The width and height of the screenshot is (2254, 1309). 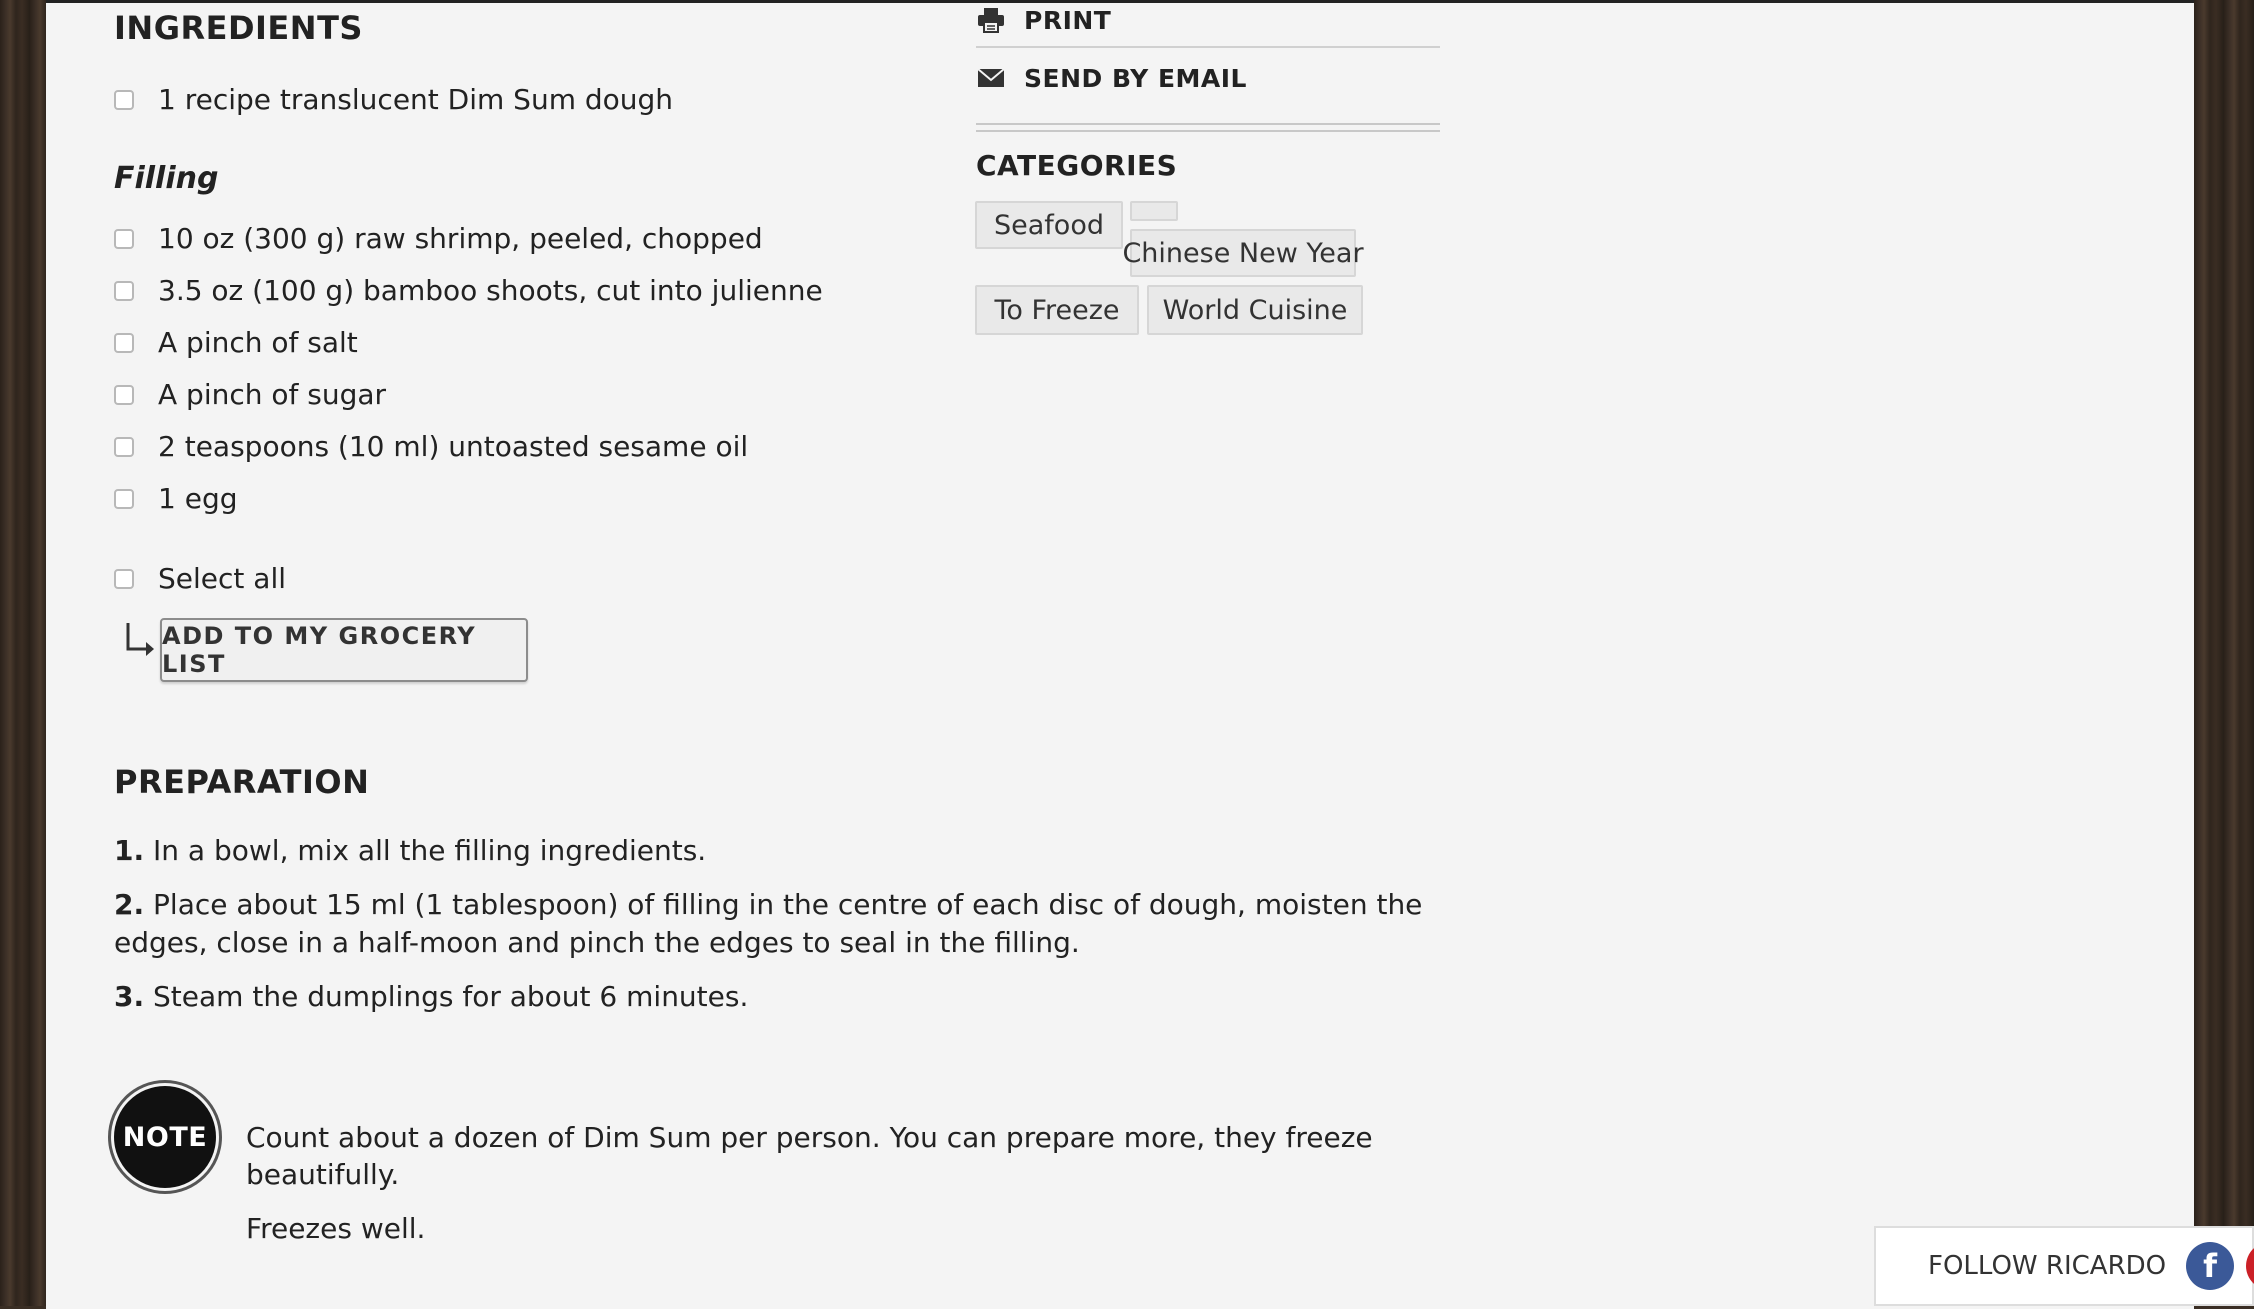 I want to click on sidebar-divider, so click(x=1208, y=47).